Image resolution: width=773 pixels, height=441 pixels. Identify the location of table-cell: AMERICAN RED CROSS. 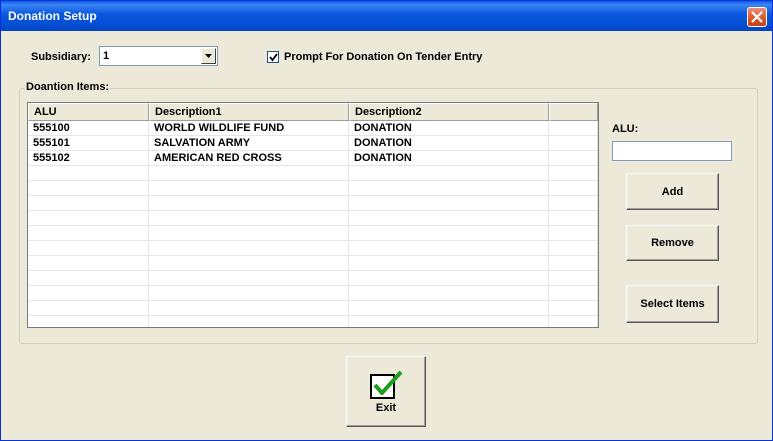
(249, 158).